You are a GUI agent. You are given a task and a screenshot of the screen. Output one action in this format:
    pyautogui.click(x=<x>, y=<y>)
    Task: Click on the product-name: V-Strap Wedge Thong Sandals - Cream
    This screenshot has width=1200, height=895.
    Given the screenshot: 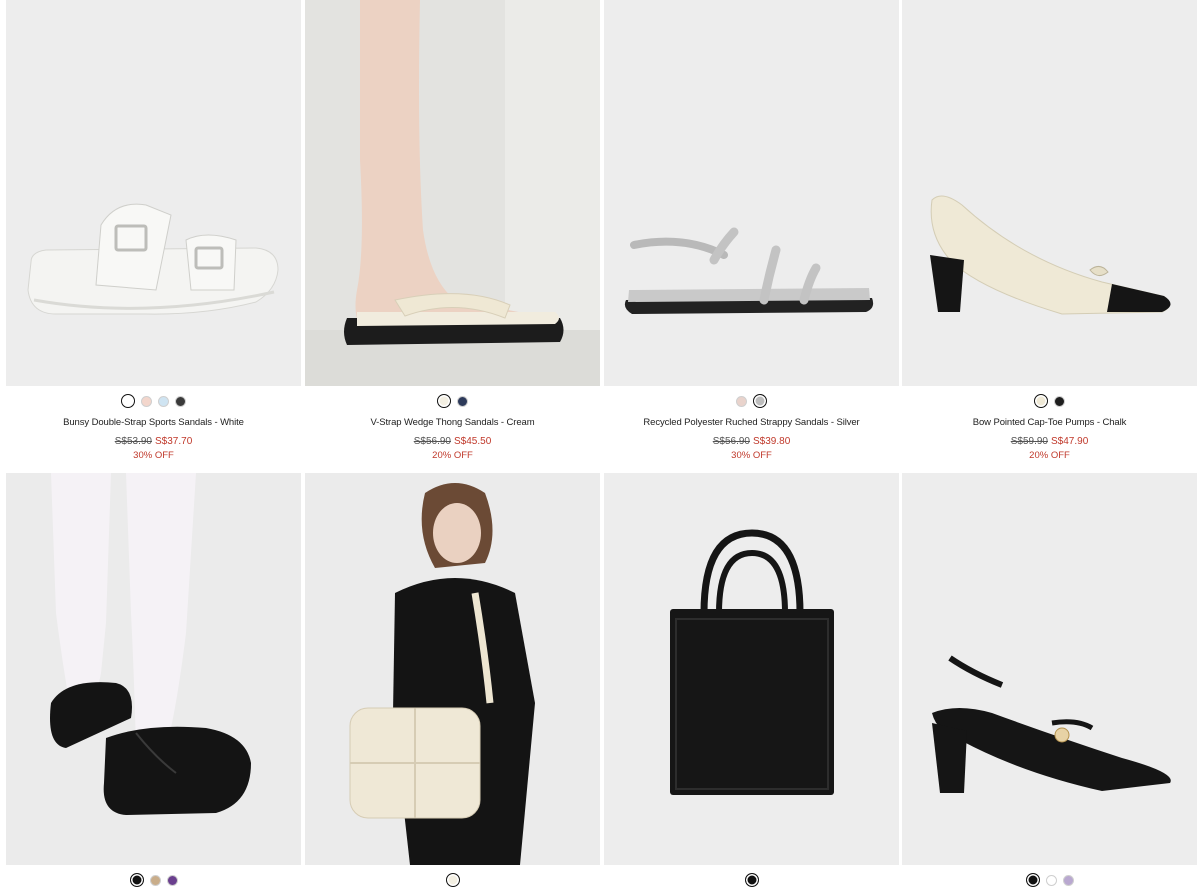 What is the action you would take?
    pyautogui.click(x=452, y=425)
    